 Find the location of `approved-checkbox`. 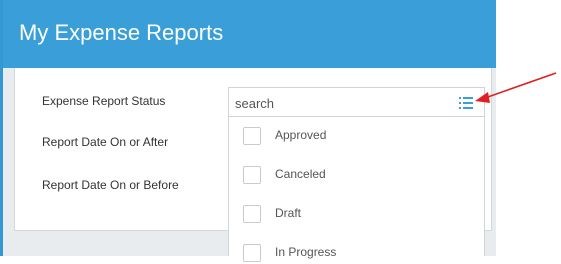

approved-checkbox is located at coordinates (252, 136).